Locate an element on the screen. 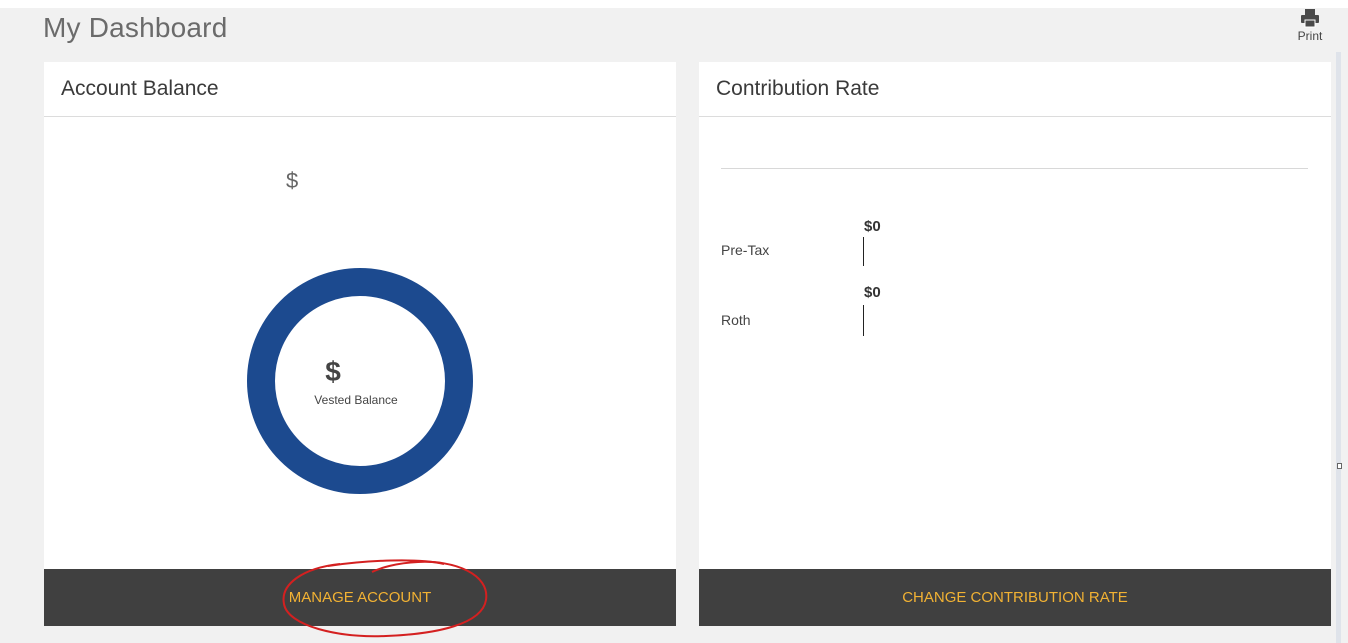 This screenshot has width=1348, height=643. pretax-bar is located at coordinates (863, 251).